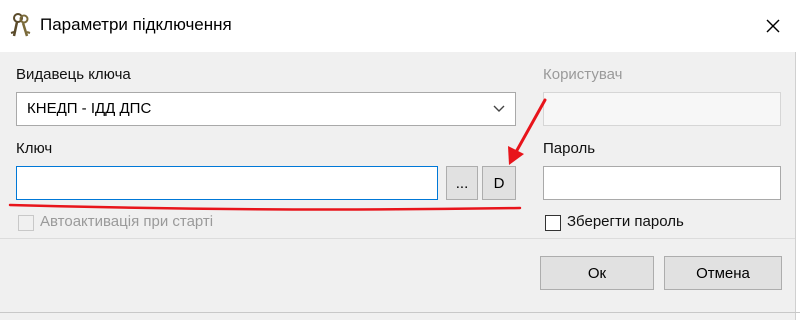 This screenshot has width=800, height=320. I want to click on annotation-arrow-head, so click(516, 155).